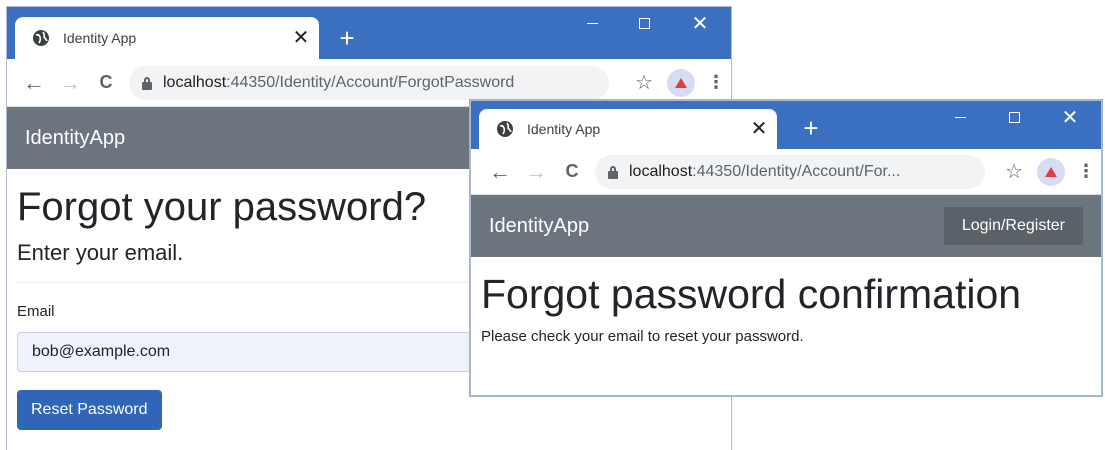 The image size is (1105, 450). What do you see at coordinates (252, 282) in the screenshot?
I see `divider` at bounding box center [252, 282].